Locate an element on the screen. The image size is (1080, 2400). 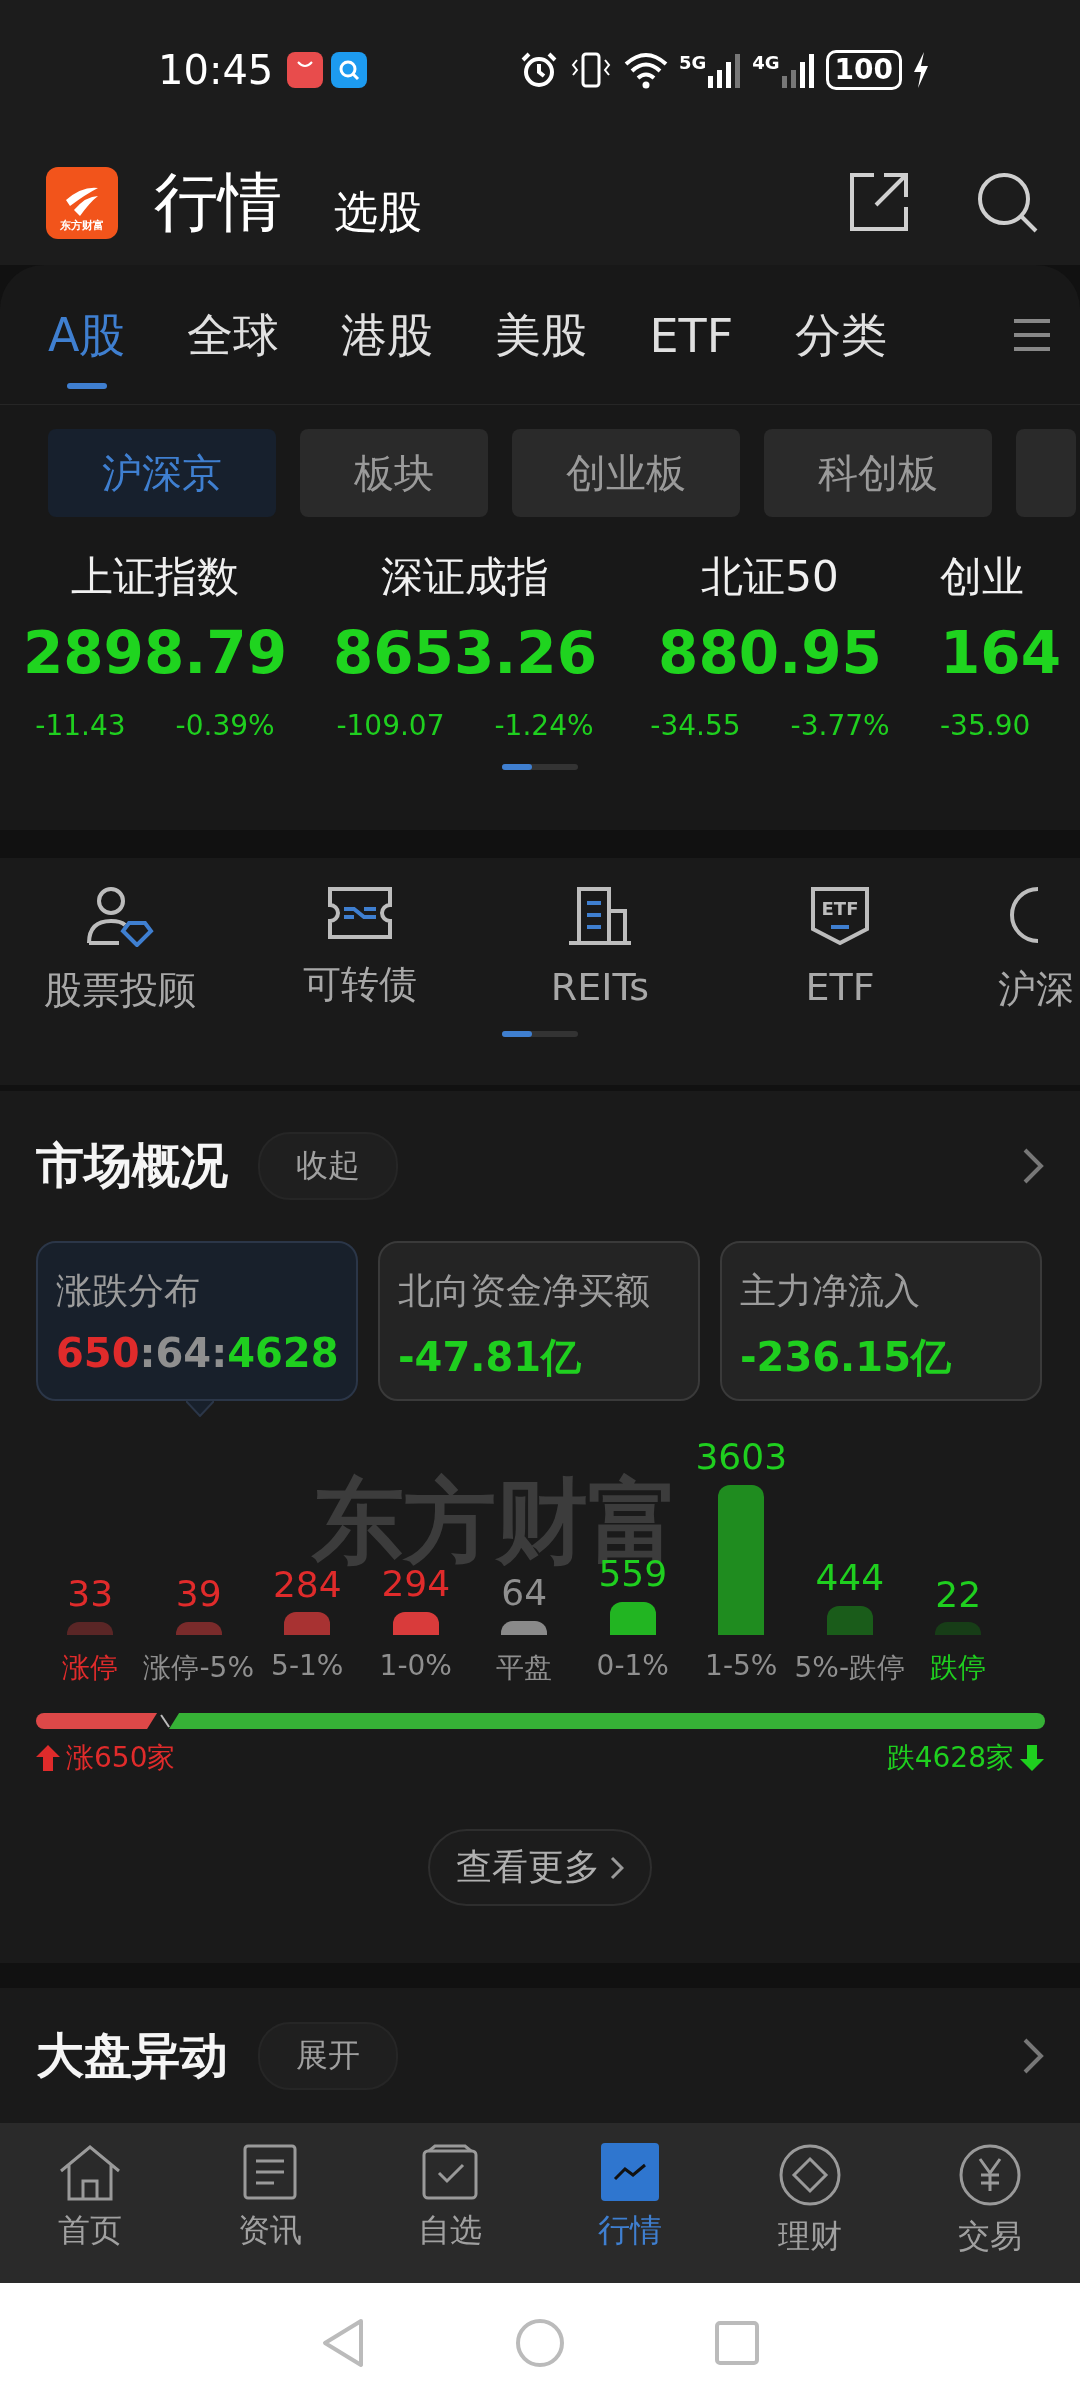
network-label: 4G is located at coordinates (766, 62).